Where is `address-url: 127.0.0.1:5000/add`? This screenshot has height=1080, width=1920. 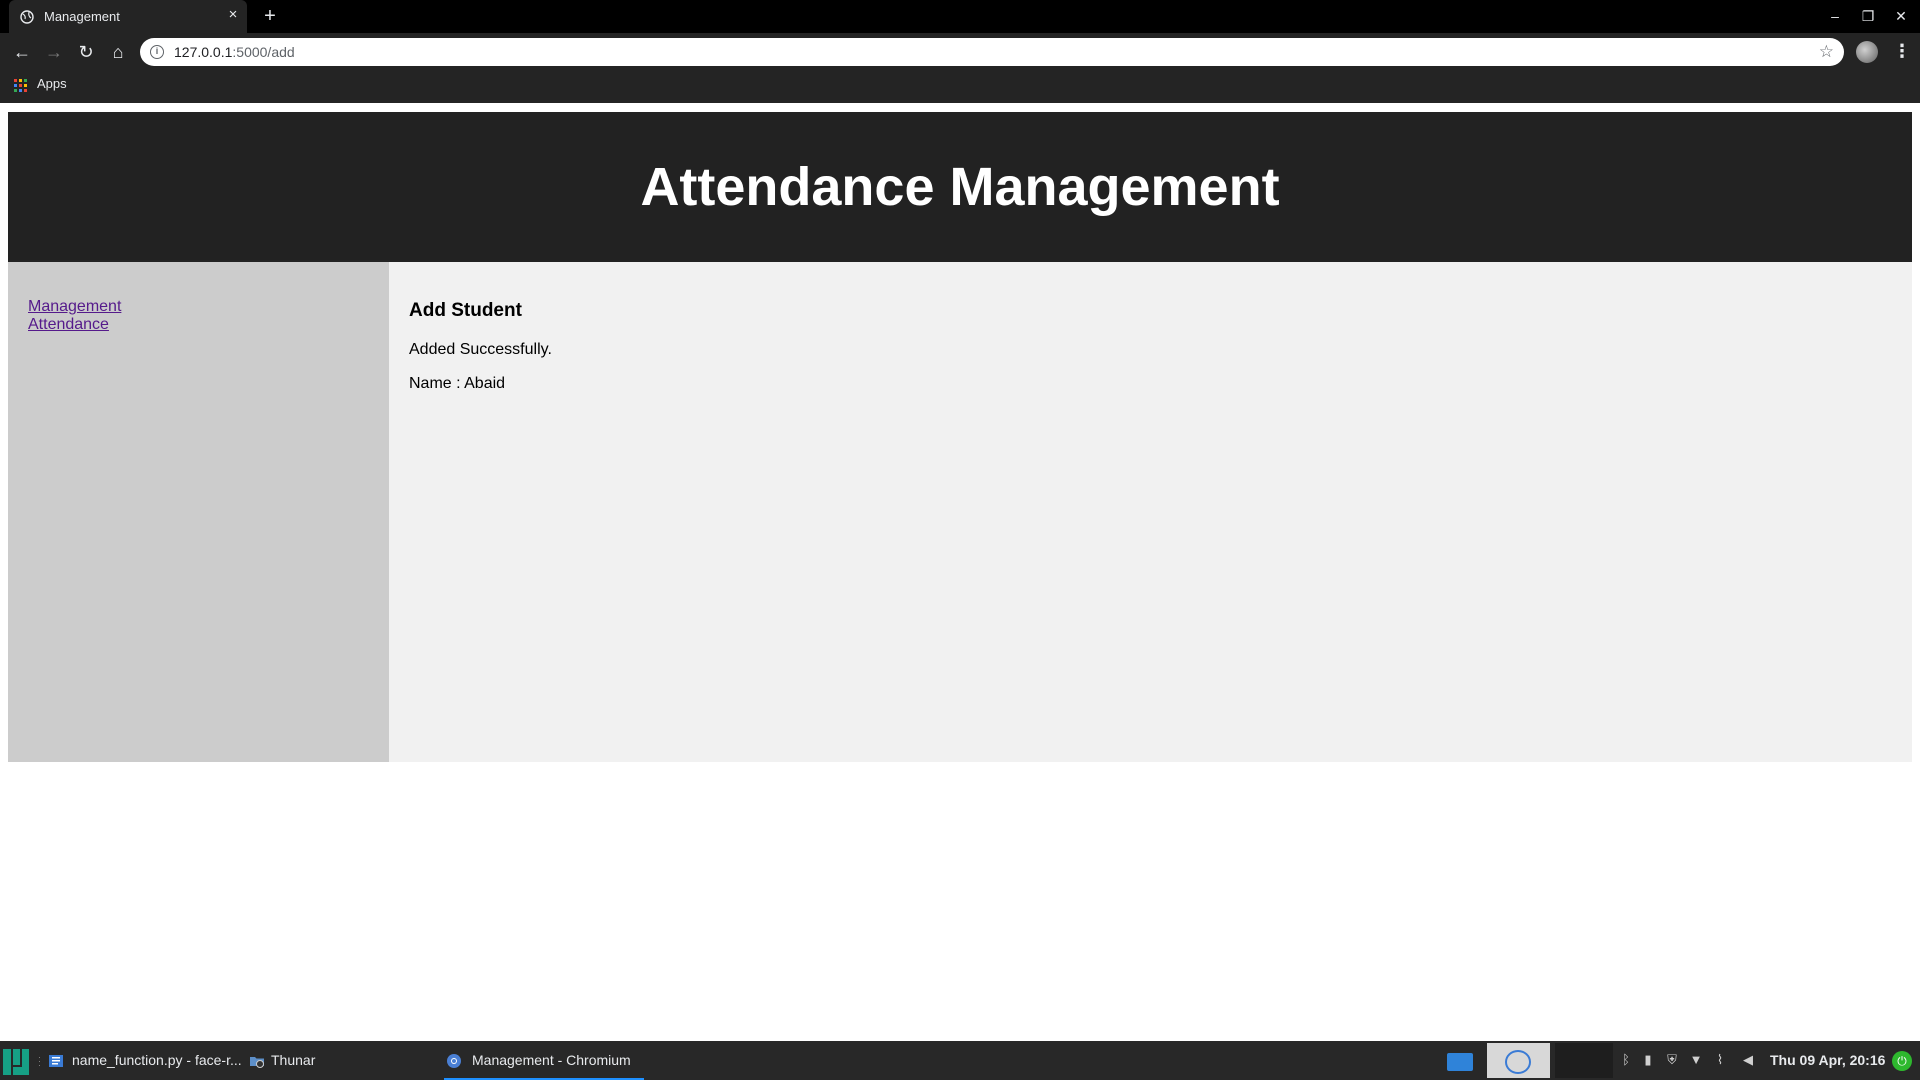
address-url: 127.0.0.1:5000/add is located at coordinates (234, 52).